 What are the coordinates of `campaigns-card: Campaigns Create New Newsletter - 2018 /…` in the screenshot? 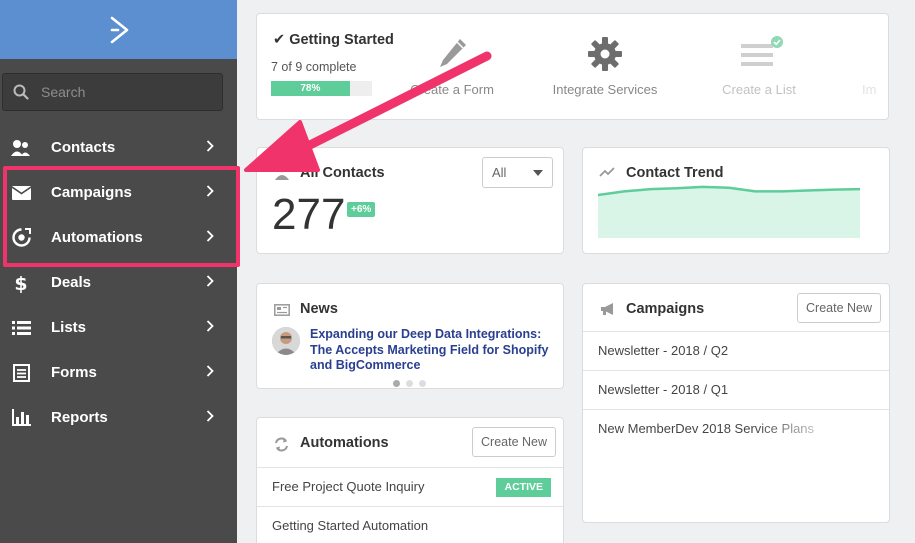 It's located at (736, 403).